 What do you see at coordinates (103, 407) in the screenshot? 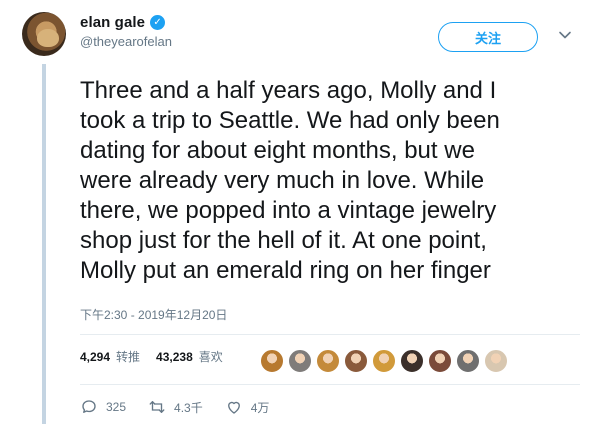
I see `reply-button: 325` at bounding box center [103, 407].